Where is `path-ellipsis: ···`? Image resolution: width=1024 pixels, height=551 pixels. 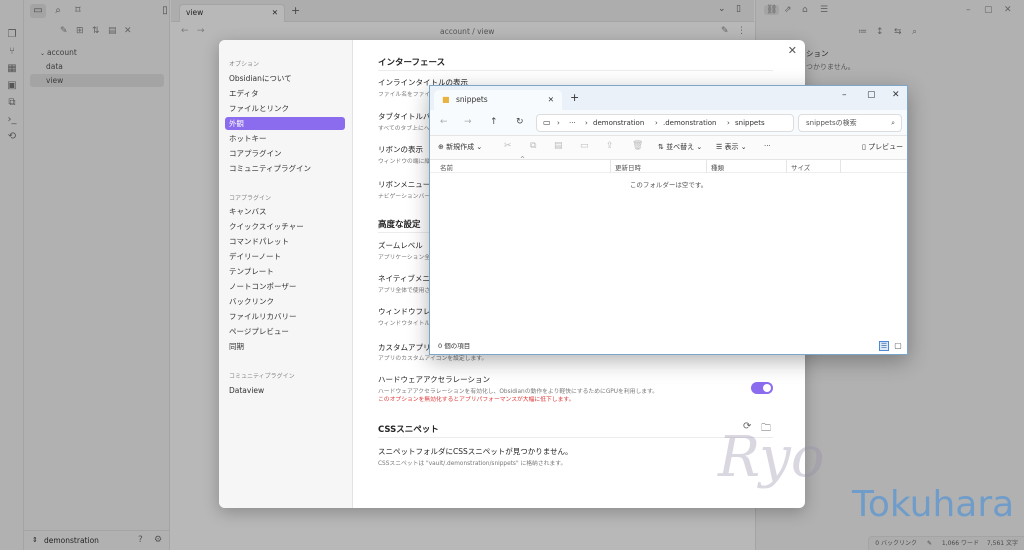 path-ellipsis: ··· is located at coordinates (572, 123).